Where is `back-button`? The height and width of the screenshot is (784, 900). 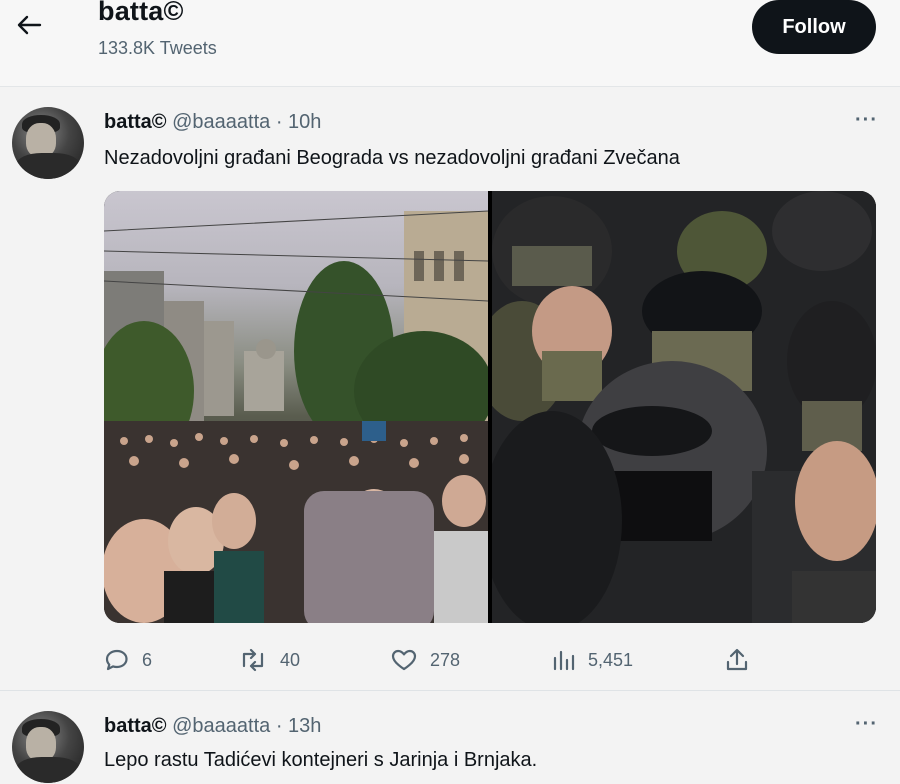 back-button is located at coordinates (29, 25).